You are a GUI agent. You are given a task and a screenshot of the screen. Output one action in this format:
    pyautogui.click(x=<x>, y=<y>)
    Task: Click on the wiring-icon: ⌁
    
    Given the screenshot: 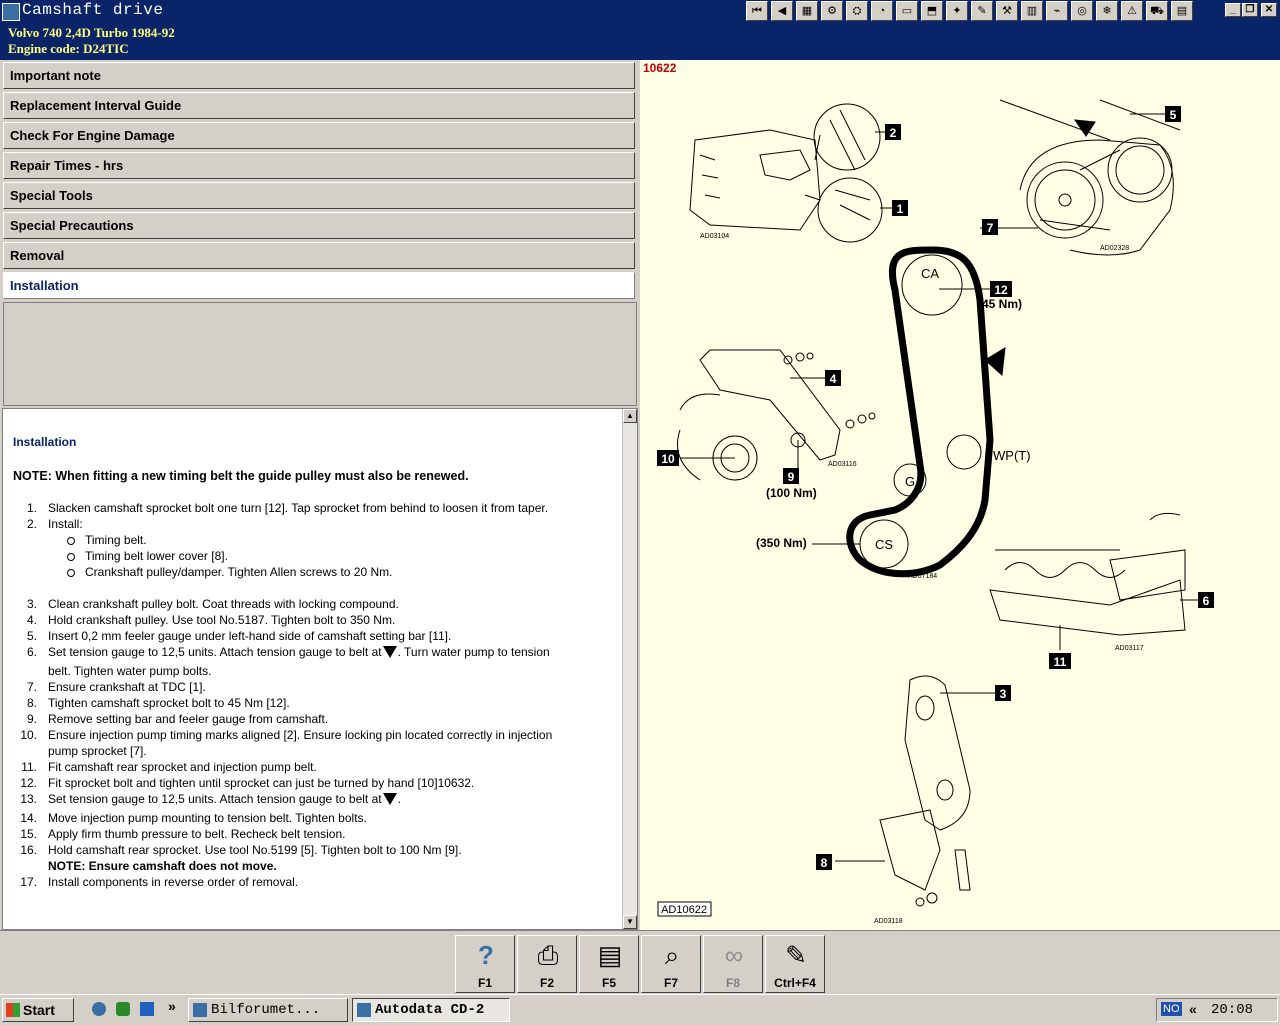 What is the action you would take?
    pyautogui.click(x=1057, y=11)
    